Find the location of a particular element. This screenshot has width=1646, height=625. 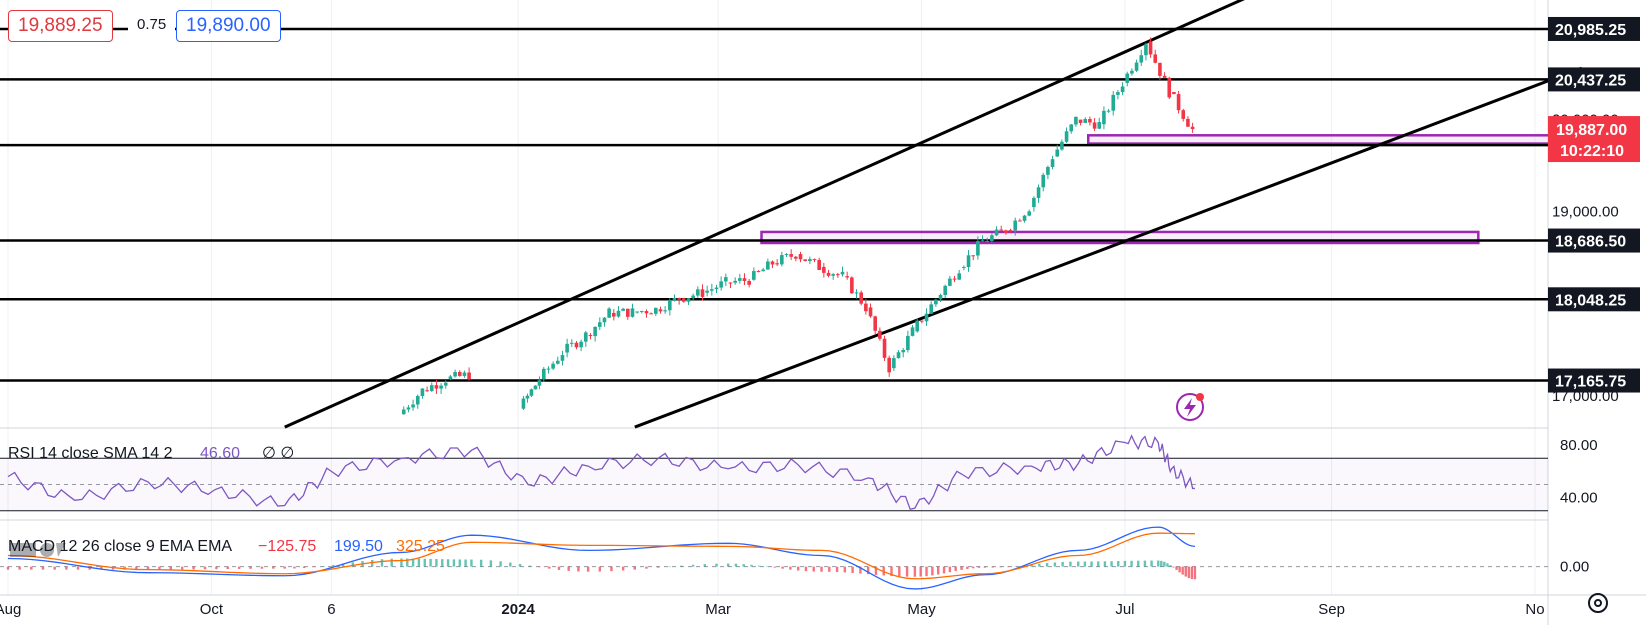

support-zones is located at coordinates (1171, 189).